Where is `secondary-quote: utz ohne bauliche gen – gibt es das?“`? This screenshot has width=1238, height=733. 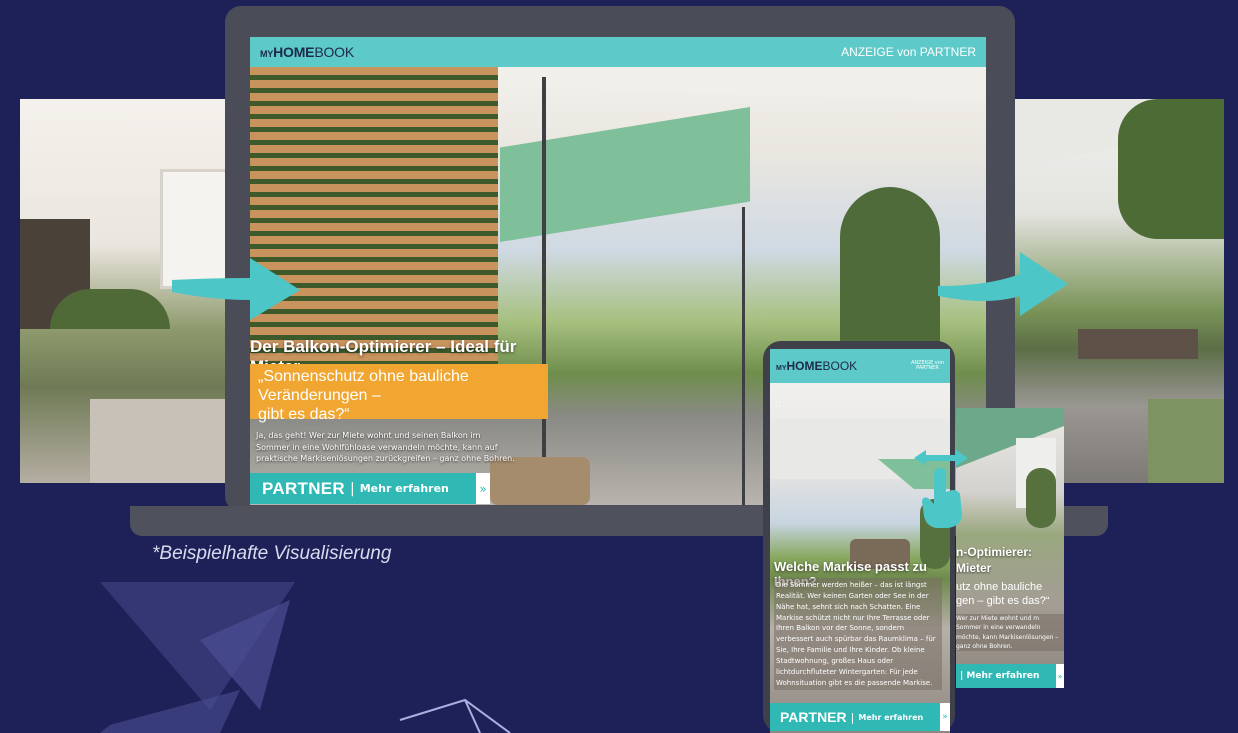 secondary-quote: utz ohne bauliche gen – gibt es das?“ is located at coordinates (1003, 594).